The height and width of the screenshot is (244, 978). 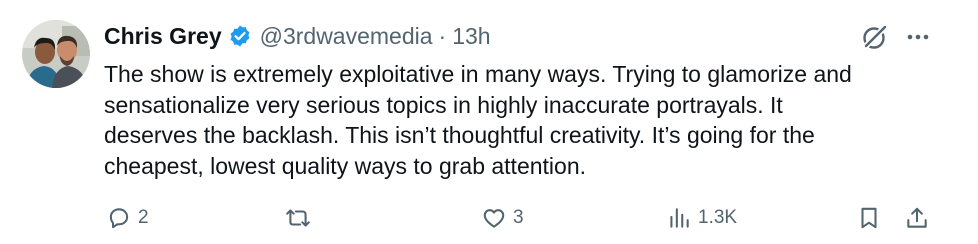 What do you see at coordinates (143, 217) in the screenshot?
I see `reply-count: 2` at bounding box center [143, 217].